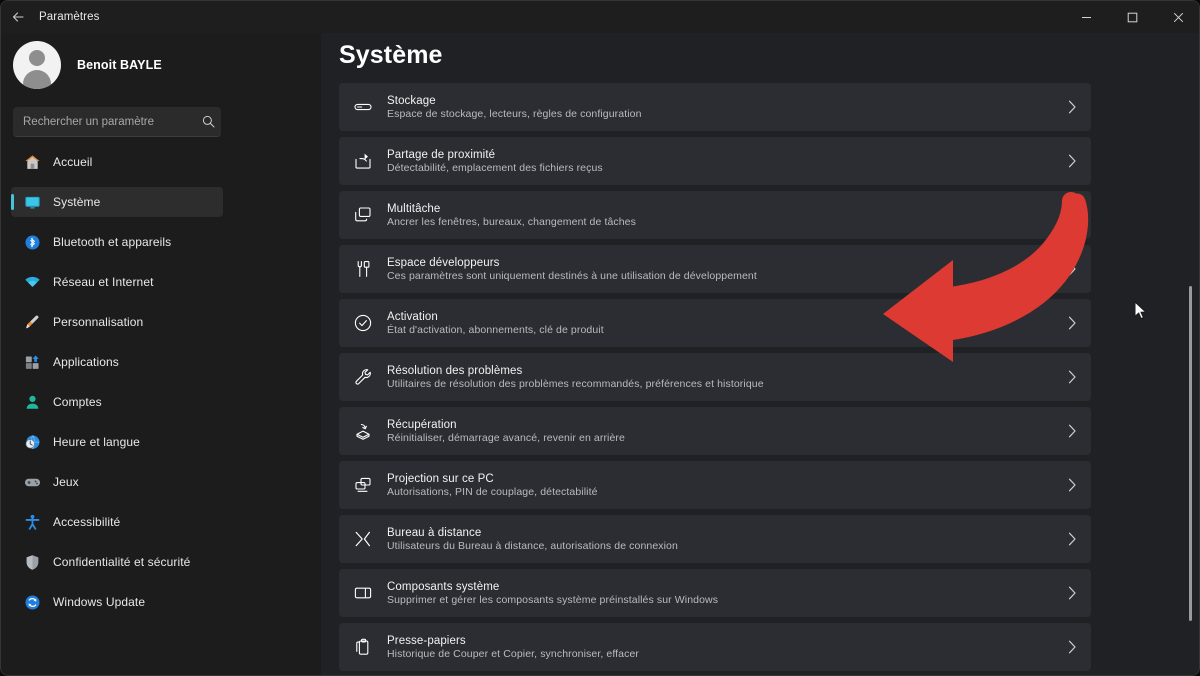 The image size is (1200, 676). What do you see at coordinates (32, 362) in the screenshot?
I see `apps-icon` at bounding box center [32, 362].